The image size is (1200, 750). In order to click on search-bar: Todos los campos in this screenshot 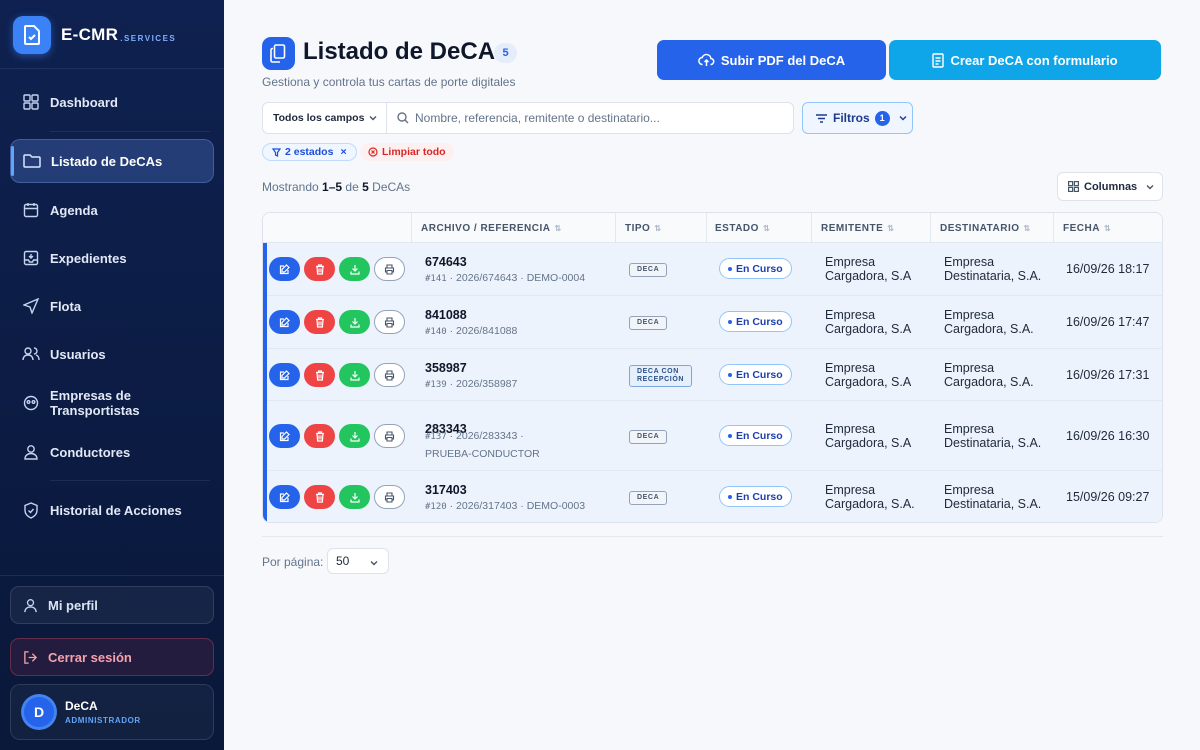, I will do `click(528, 118)`.